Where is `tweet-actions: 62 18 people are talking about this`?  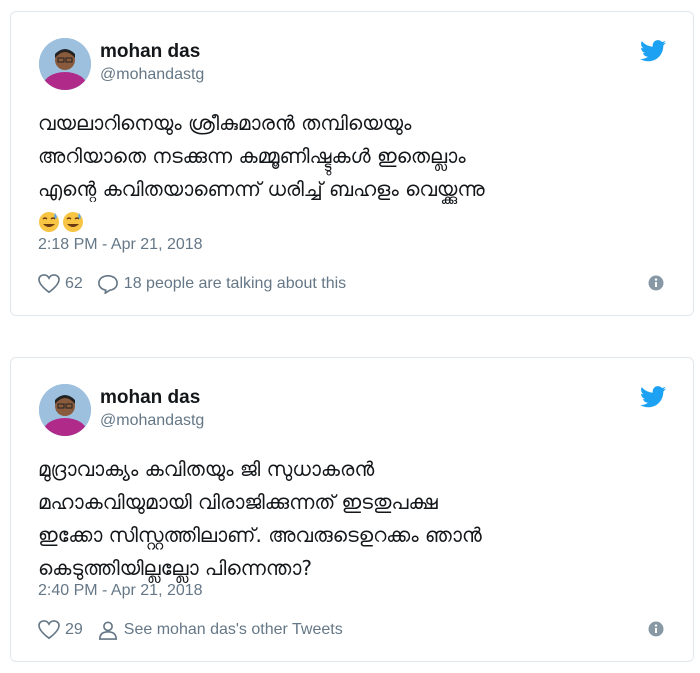
tweet-actions: 62 18 people are talking about this is located at coordinates (192, 284).